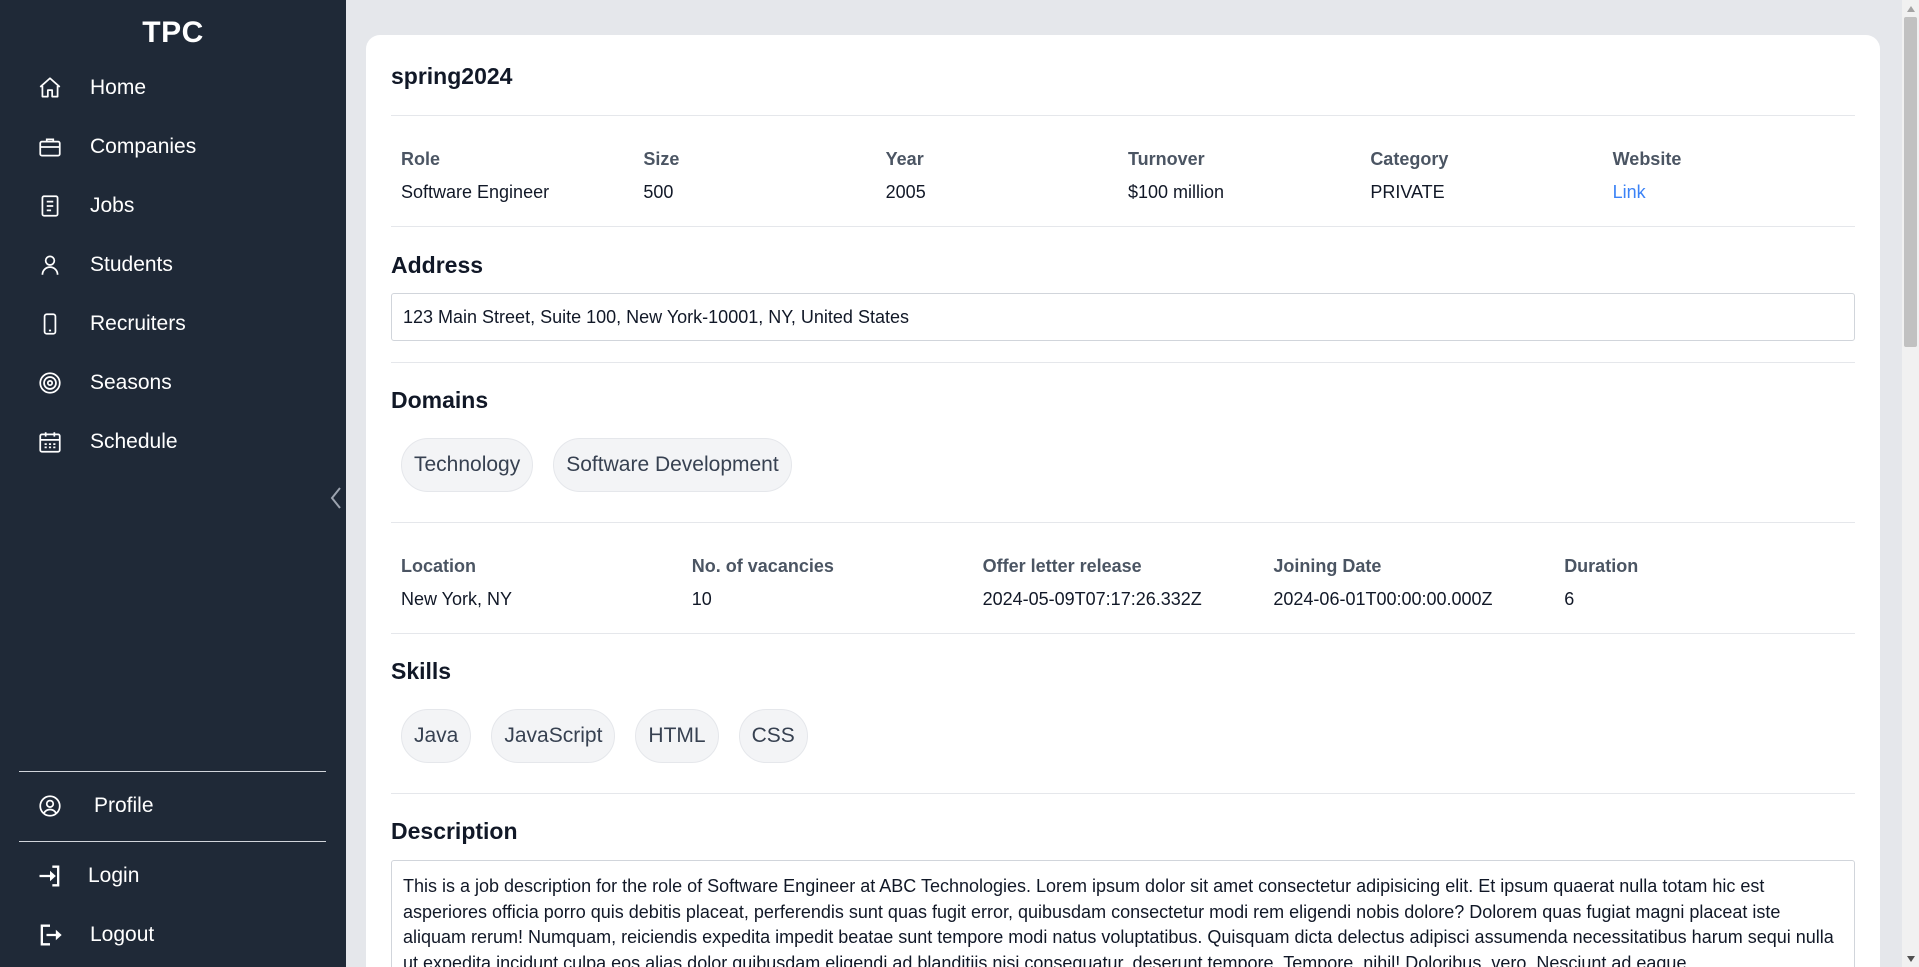 This screenshot has height=967, width=1919. I want to click on summary-label: Role, so click(421, 159).